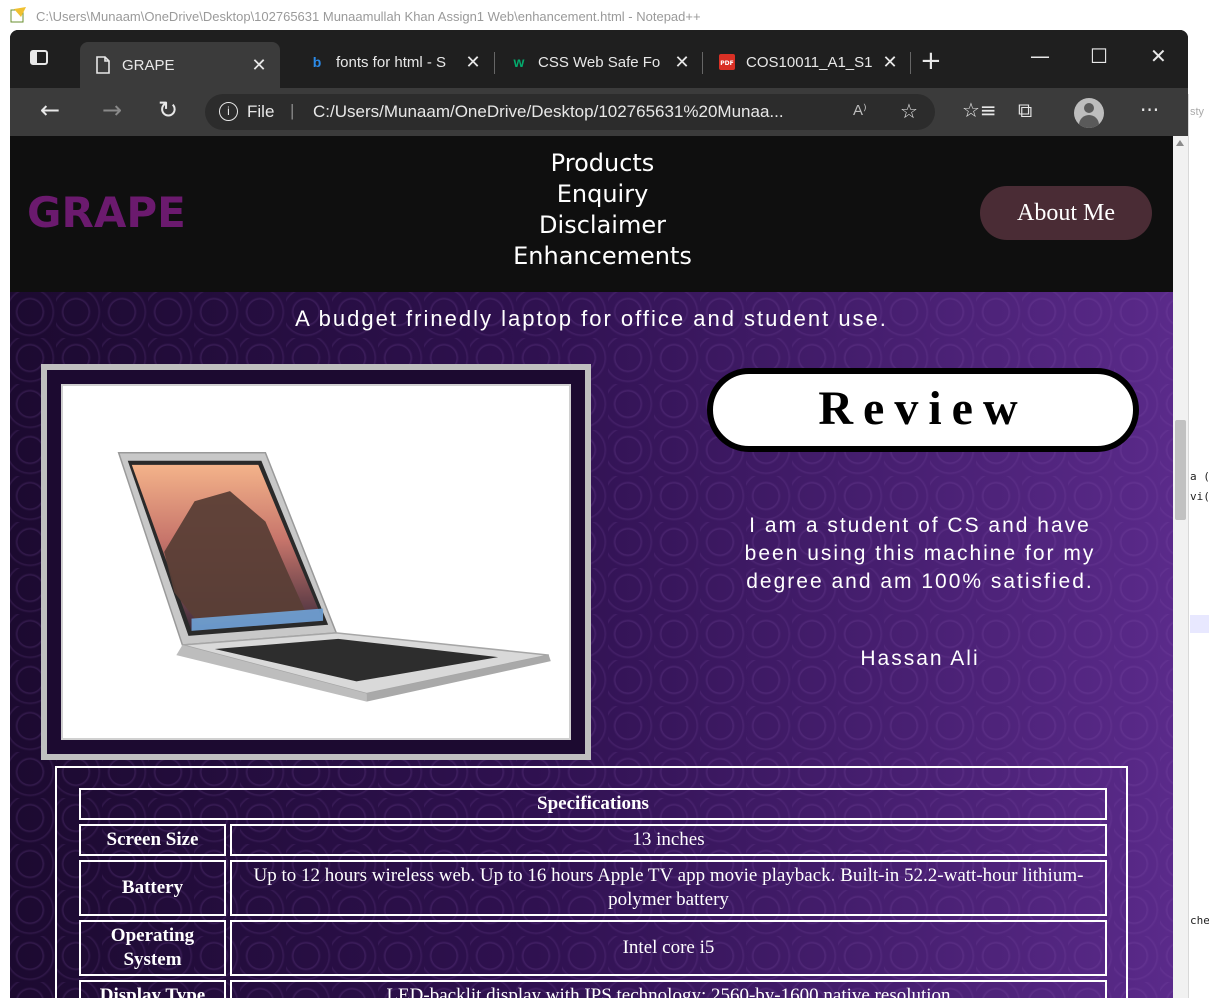 The width and height of the screenshot is (1209, 998). What do you see at coordinates (1199, 624) in the screenshot?
I see `notepad-line-highlight` at bounding box center [1199, 624].